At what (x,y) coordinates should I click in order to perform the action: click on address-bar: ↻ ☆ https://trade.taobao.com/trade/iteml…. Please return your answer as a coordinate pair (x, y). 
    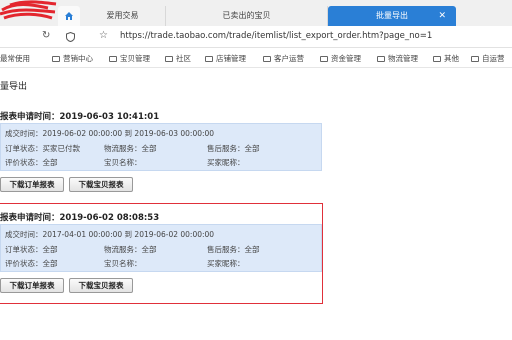
    Looking at the image, I should click on (256, 37).